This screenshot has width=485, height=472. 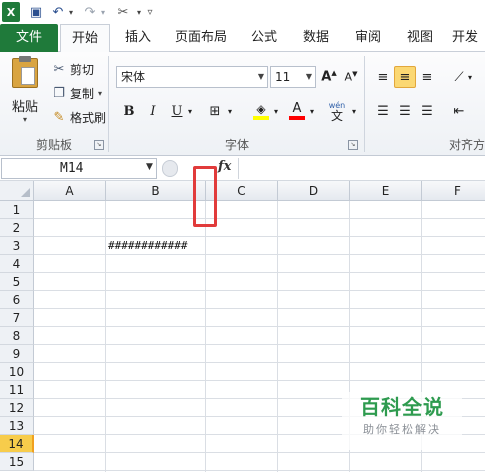 What do you see at coordinates (276, 111) in the screenshot?
I see `fill-color-dropdown-icon: ▾` at bounding box center [276, 111].